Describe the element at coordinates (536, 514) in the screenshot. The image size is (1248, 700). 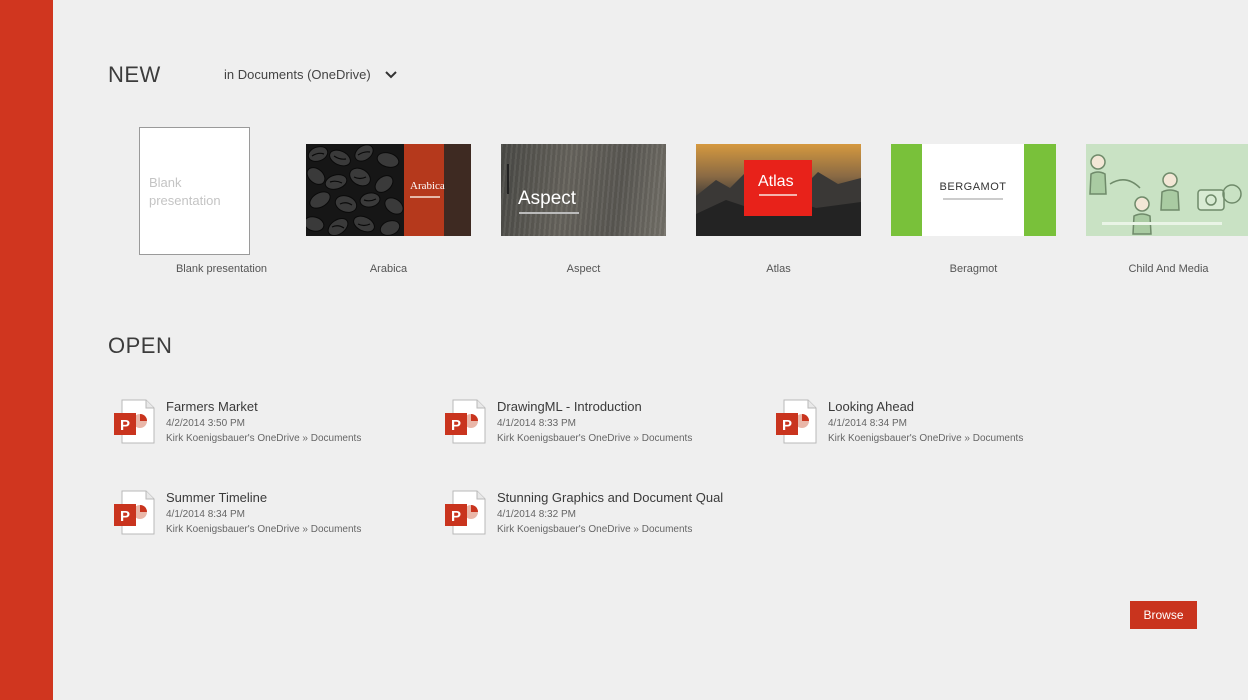
I see `file-date: 4/1/2014 8:32 PM` at that location.